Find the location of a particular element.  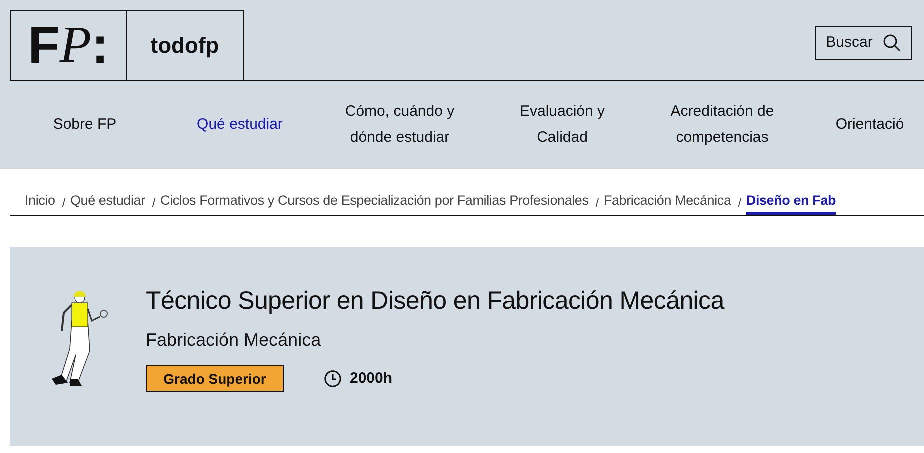

course-duration: 2000h is located at coordinates (371, 378).